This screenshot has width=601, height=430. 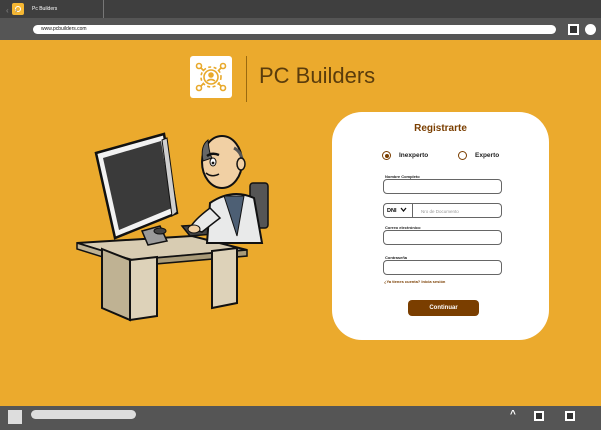 I want to click on address-bar: www.pcbuilders.com, so click(x=294, y=29).